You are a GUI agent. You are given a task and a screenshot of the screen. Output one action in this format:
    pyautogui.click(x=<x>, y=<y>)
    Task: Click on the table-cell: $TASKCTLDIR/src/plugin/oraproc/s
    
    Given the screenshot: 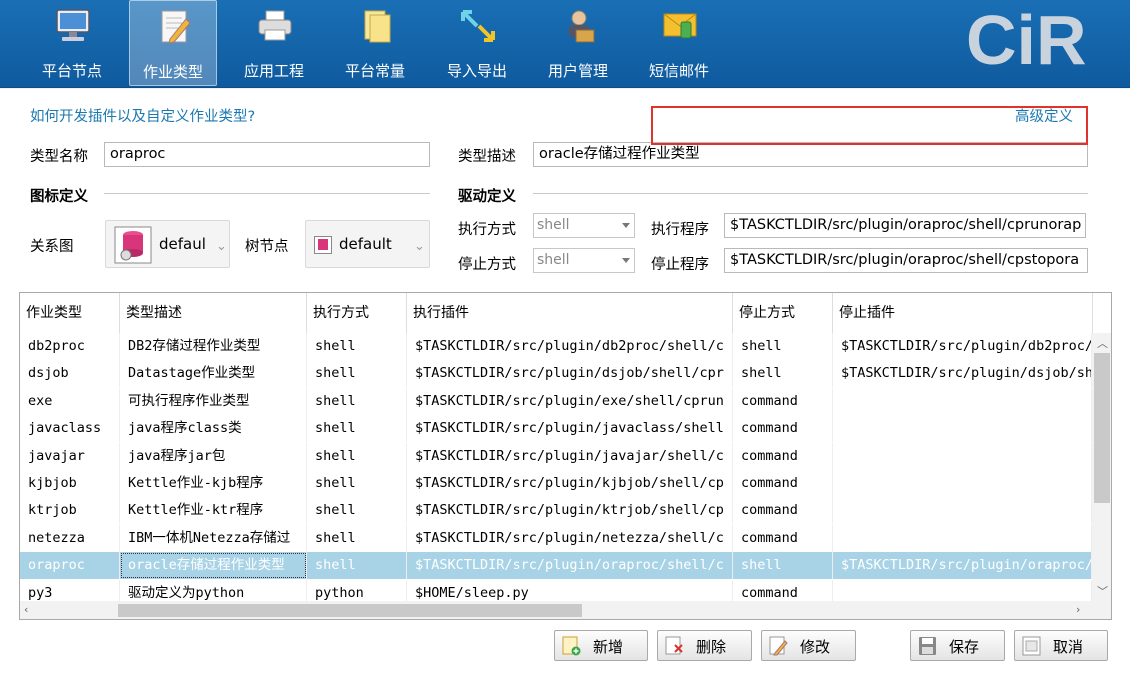 What is the action you would take?
    pyautogui.click(x=962, y=566)
    